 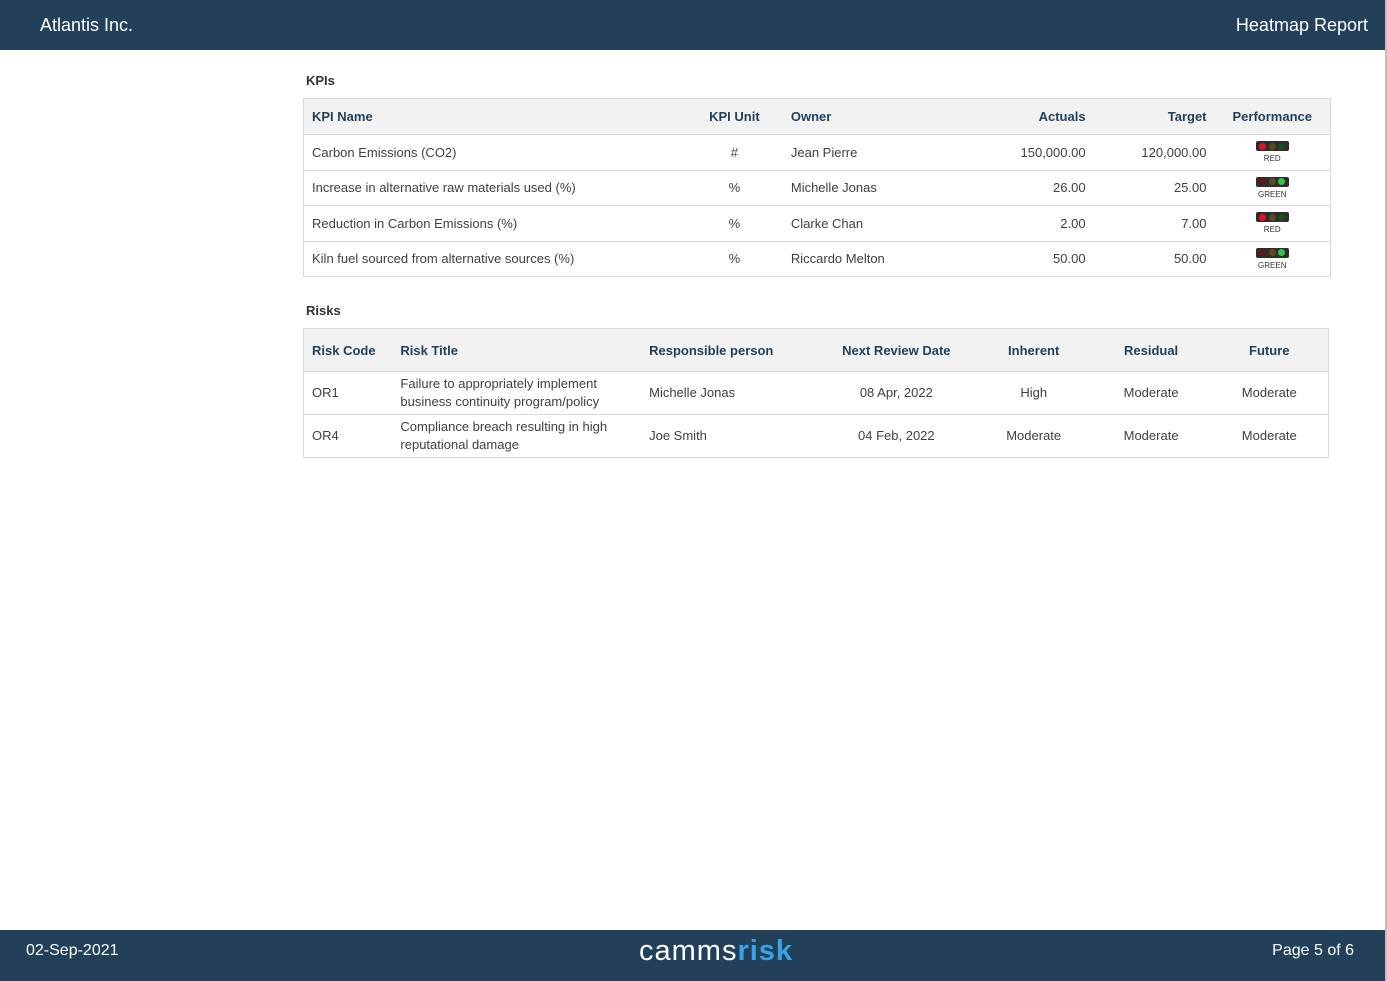 What do you see at coordinates (1003, 223) in the screenshot?
I see `kpi-actuals: 2.00` at bounding box center [1003, 223].